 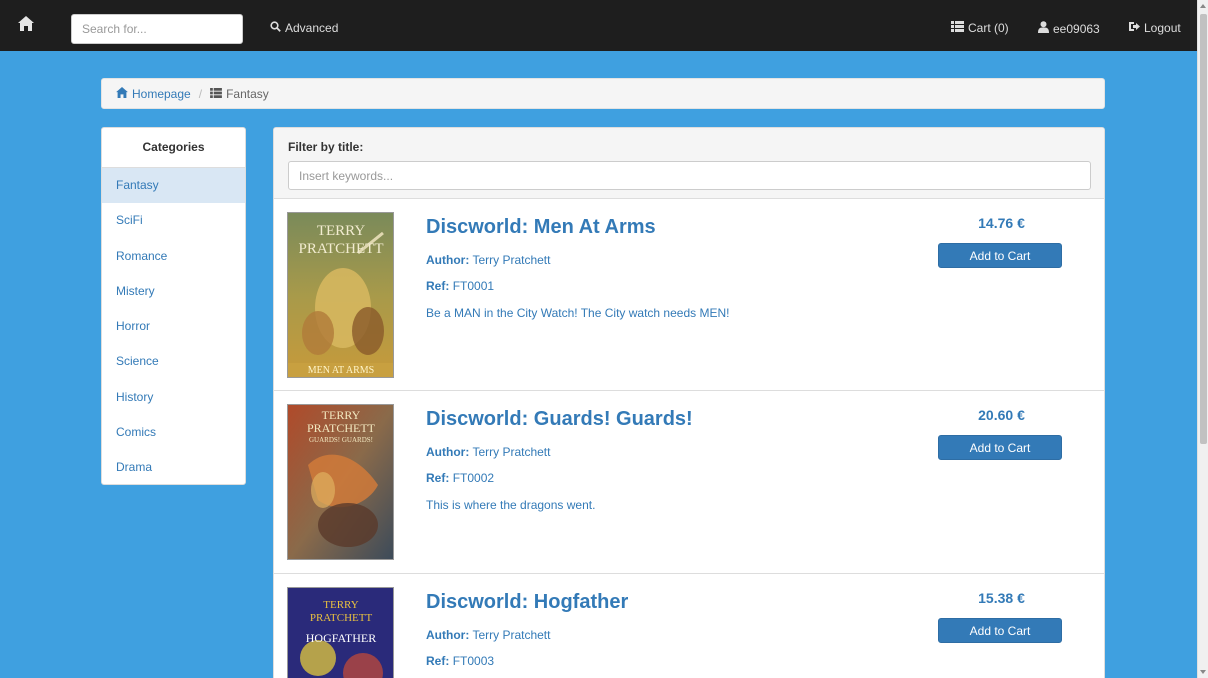 I want to click on scroll-up-icon, so click(x=1203, y=6).